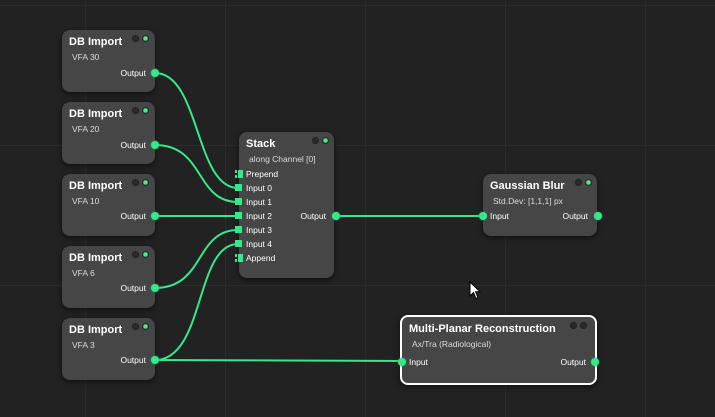  Describe the element at coordinates (482, 329) in the screenshot. I see `node-title: Multi-Planar Reconstruction` at that location.